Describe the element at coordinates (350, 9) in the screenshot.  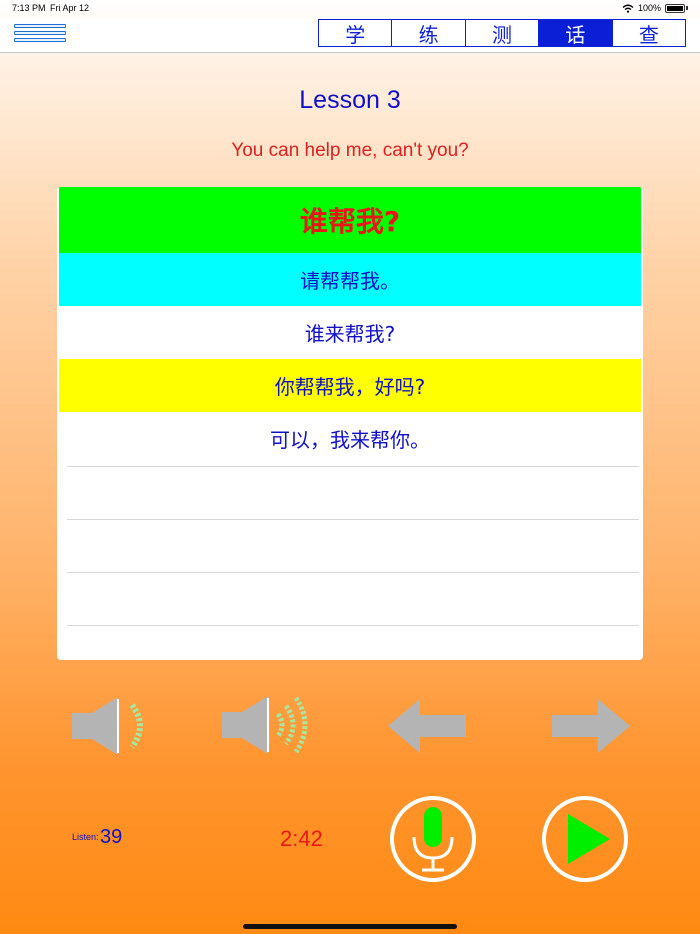
I see `status-bar: 7:13 PM Fri Apr 12 100%` at that location.